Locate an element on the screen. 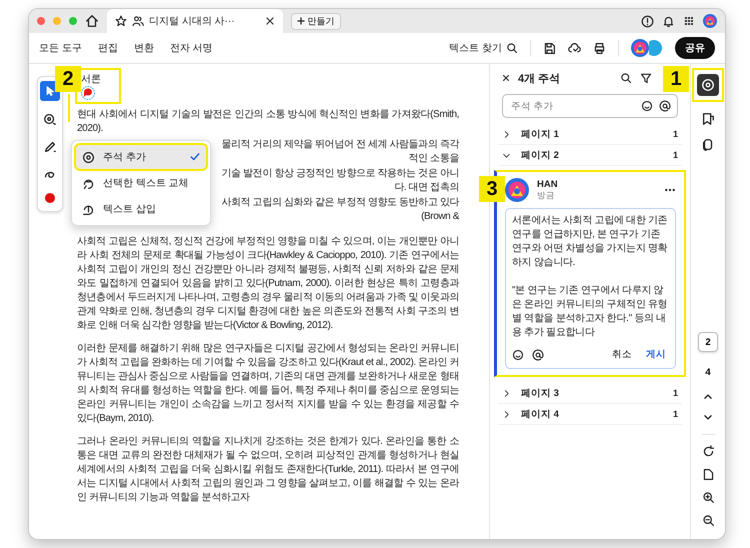  page-group-row: 페이지 1 1 is located at coordinates (590, 134).